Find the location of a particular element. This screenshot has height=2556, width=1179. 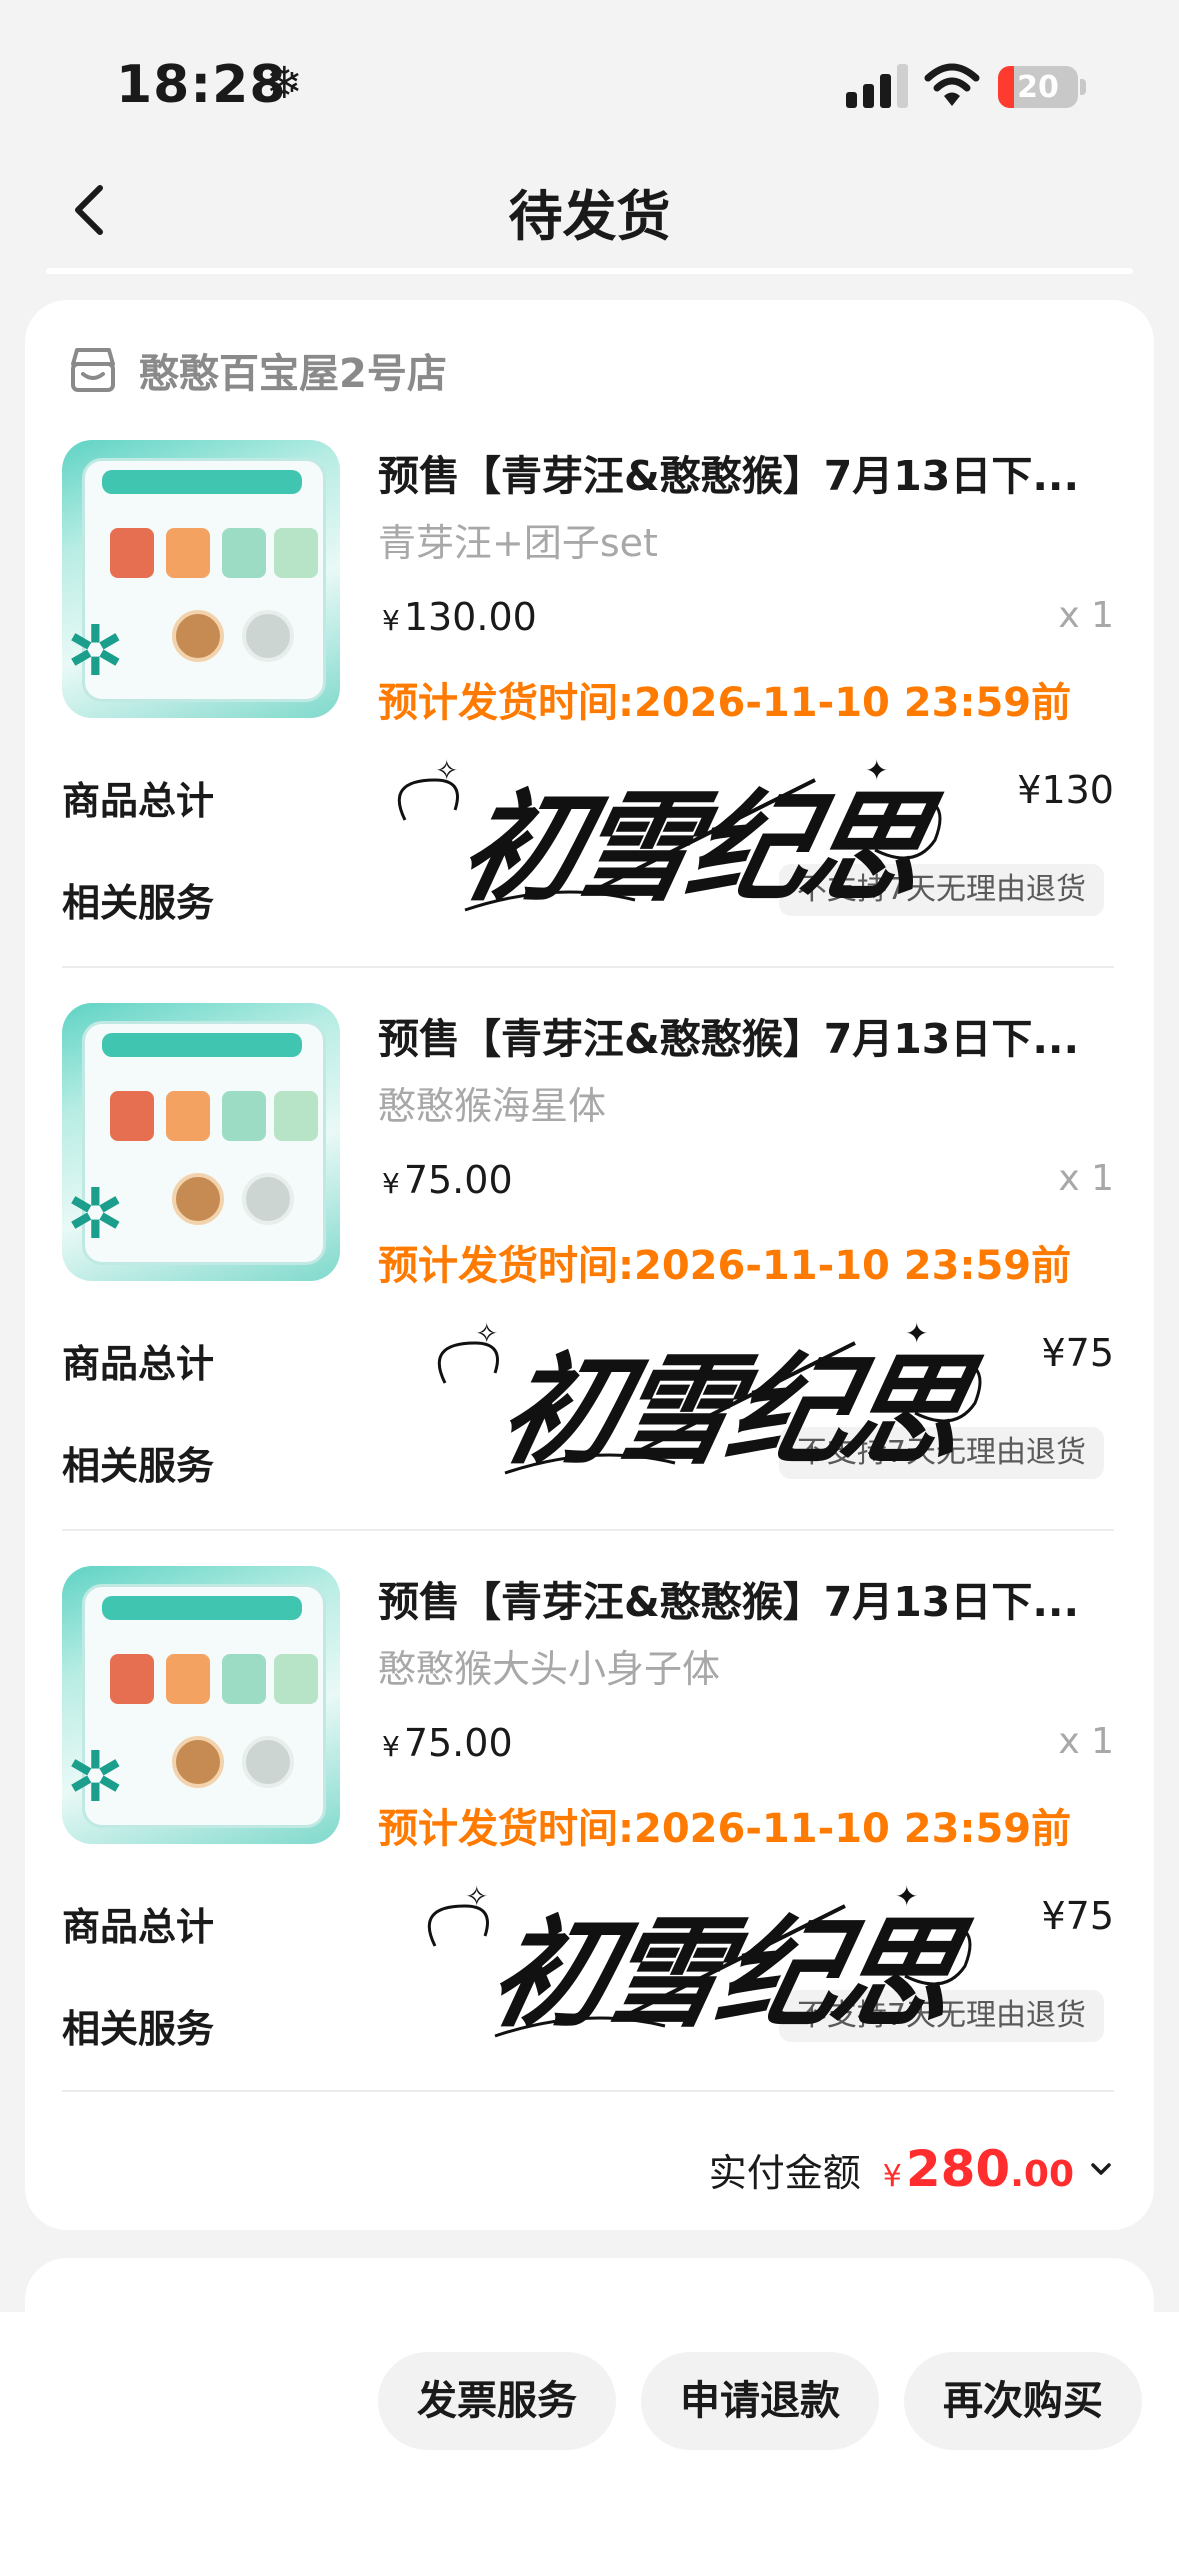

shop-name: 憨憨百宝屋2号店 is located at coordinates (293, 374).